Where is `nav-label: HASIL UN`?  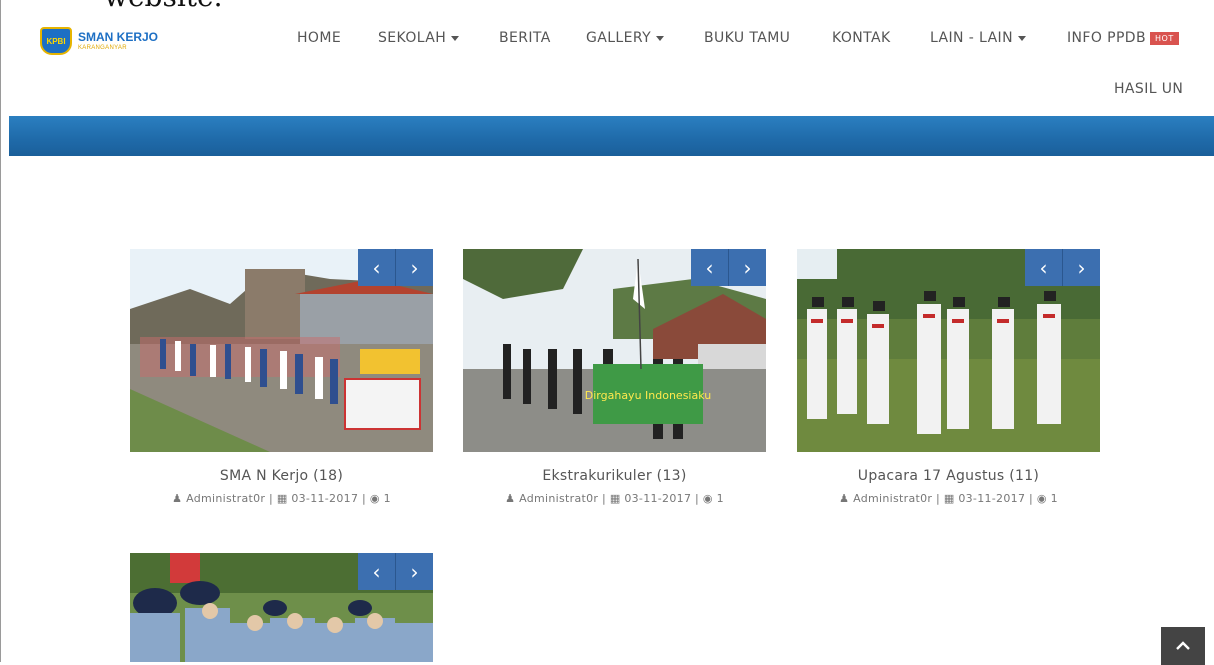 nav-label: HASIL UN is located at coordinates (1149, 89).